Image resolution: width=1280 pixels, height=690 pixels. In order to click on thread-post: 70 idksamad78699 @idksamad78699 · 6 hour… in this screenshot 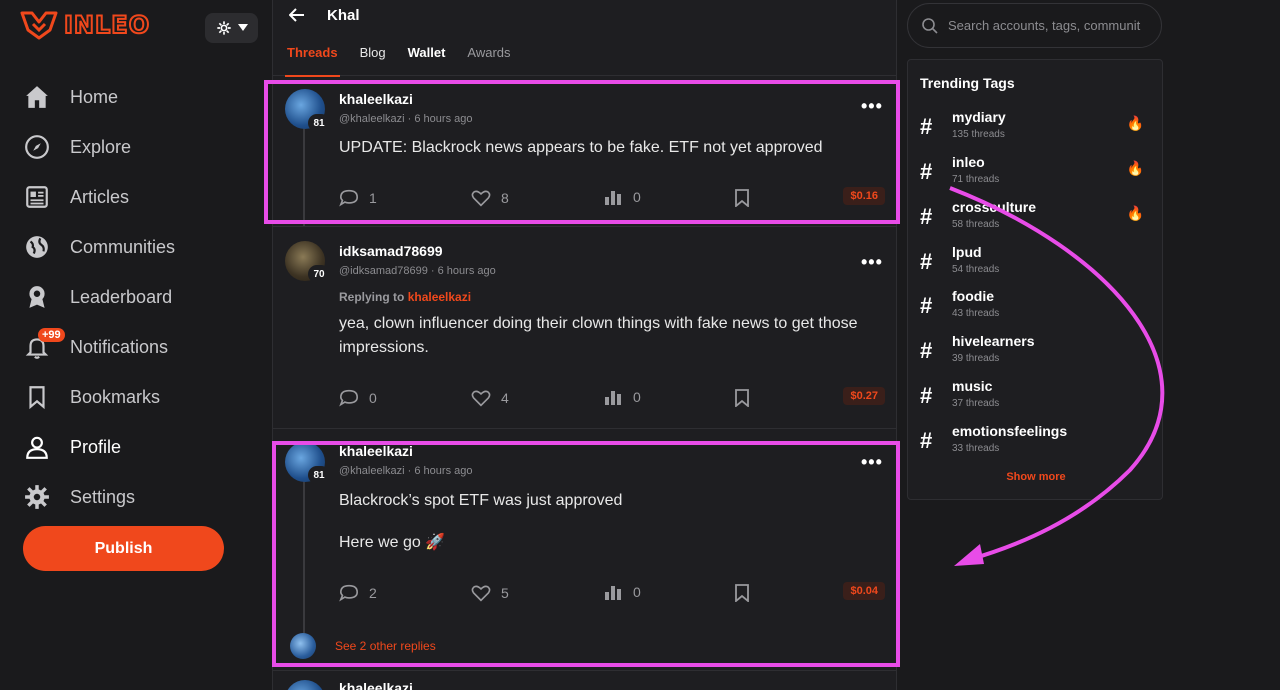, I will do `click(585, 328)`.